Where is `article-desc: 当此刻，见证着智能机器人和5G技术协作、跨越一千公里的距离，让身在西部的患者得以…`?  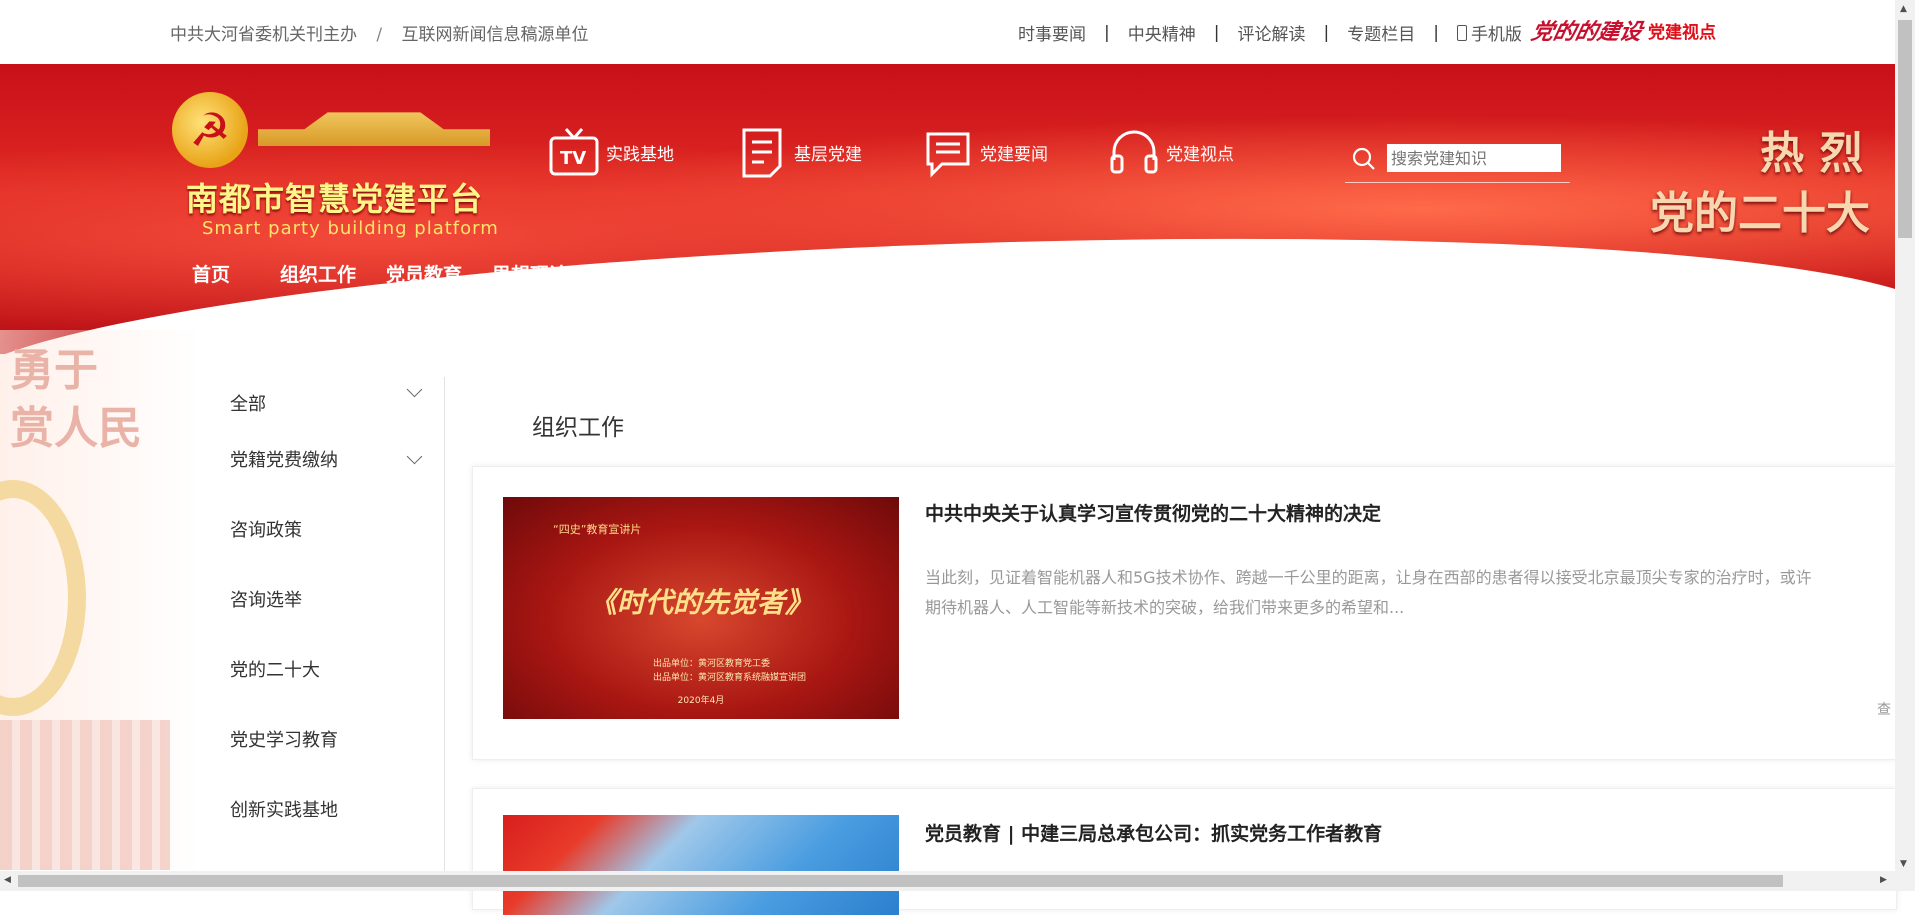 article-desc: 当此刻，见证着智能机器人和5G技术协作、跨越一千公里的距离，让身在西部的患者得以… is located at coordinates (1405, 593).